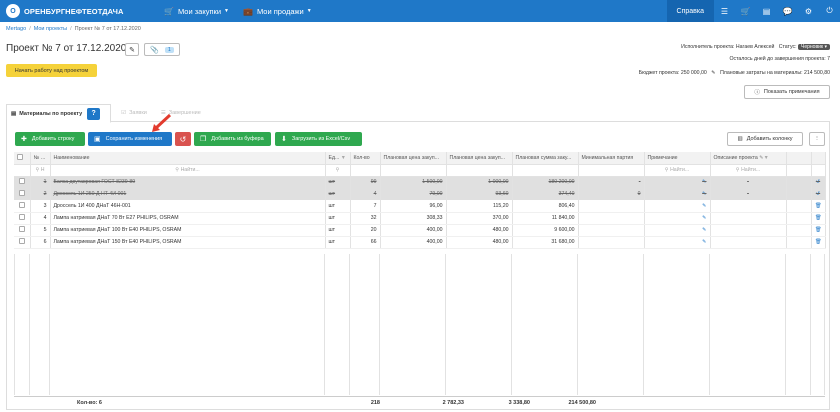 The width and height of the screenshot is (840, 412). I want to click on filter-unit: ⚲, so click(338, 170).